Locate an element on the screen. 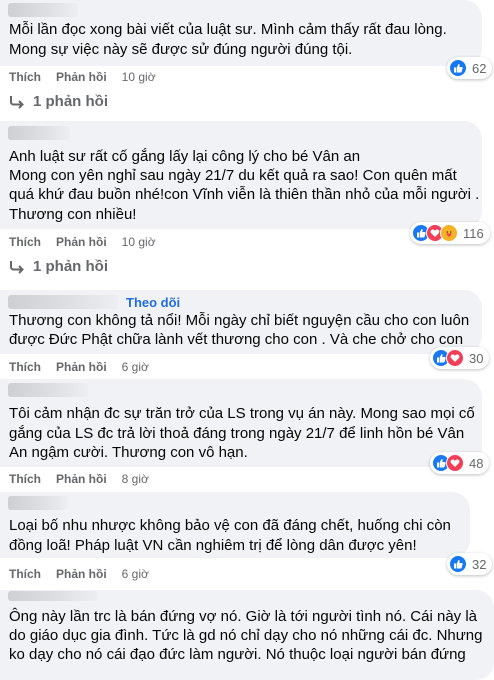 The height and width of the screenshot is (680, 494). comment-text: Thương con nhiều! is located at coordinates (73, 214).